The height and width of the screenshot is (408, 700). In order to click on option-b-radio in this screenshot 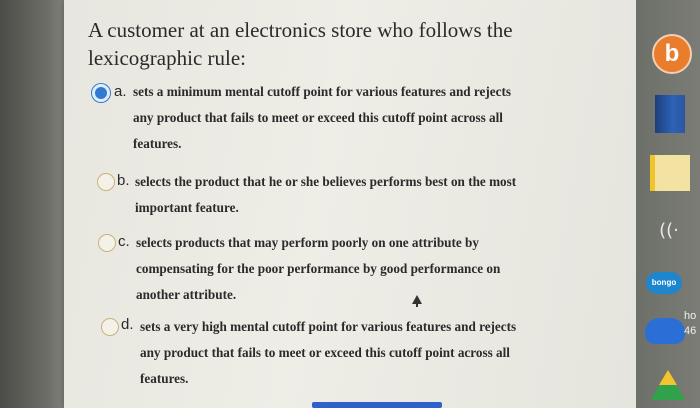, I will do `click(106, 182)`.